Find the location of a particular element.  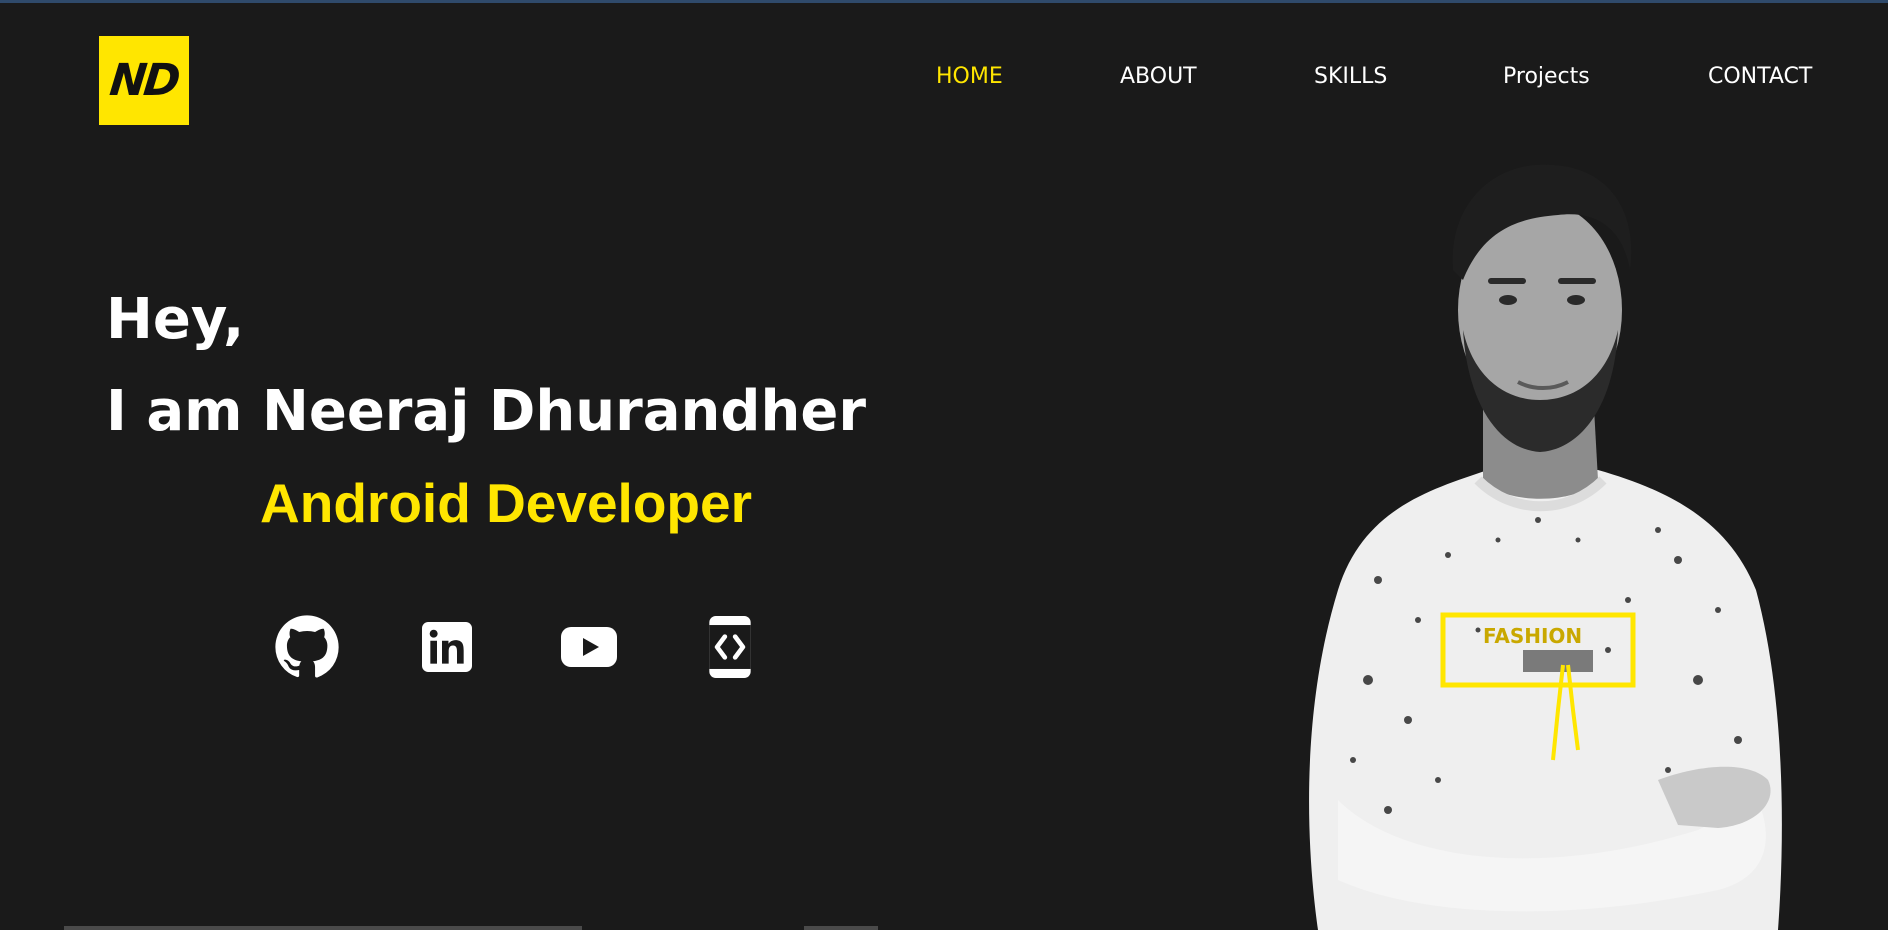

youtube-icon is located at coordinates (589, 647).